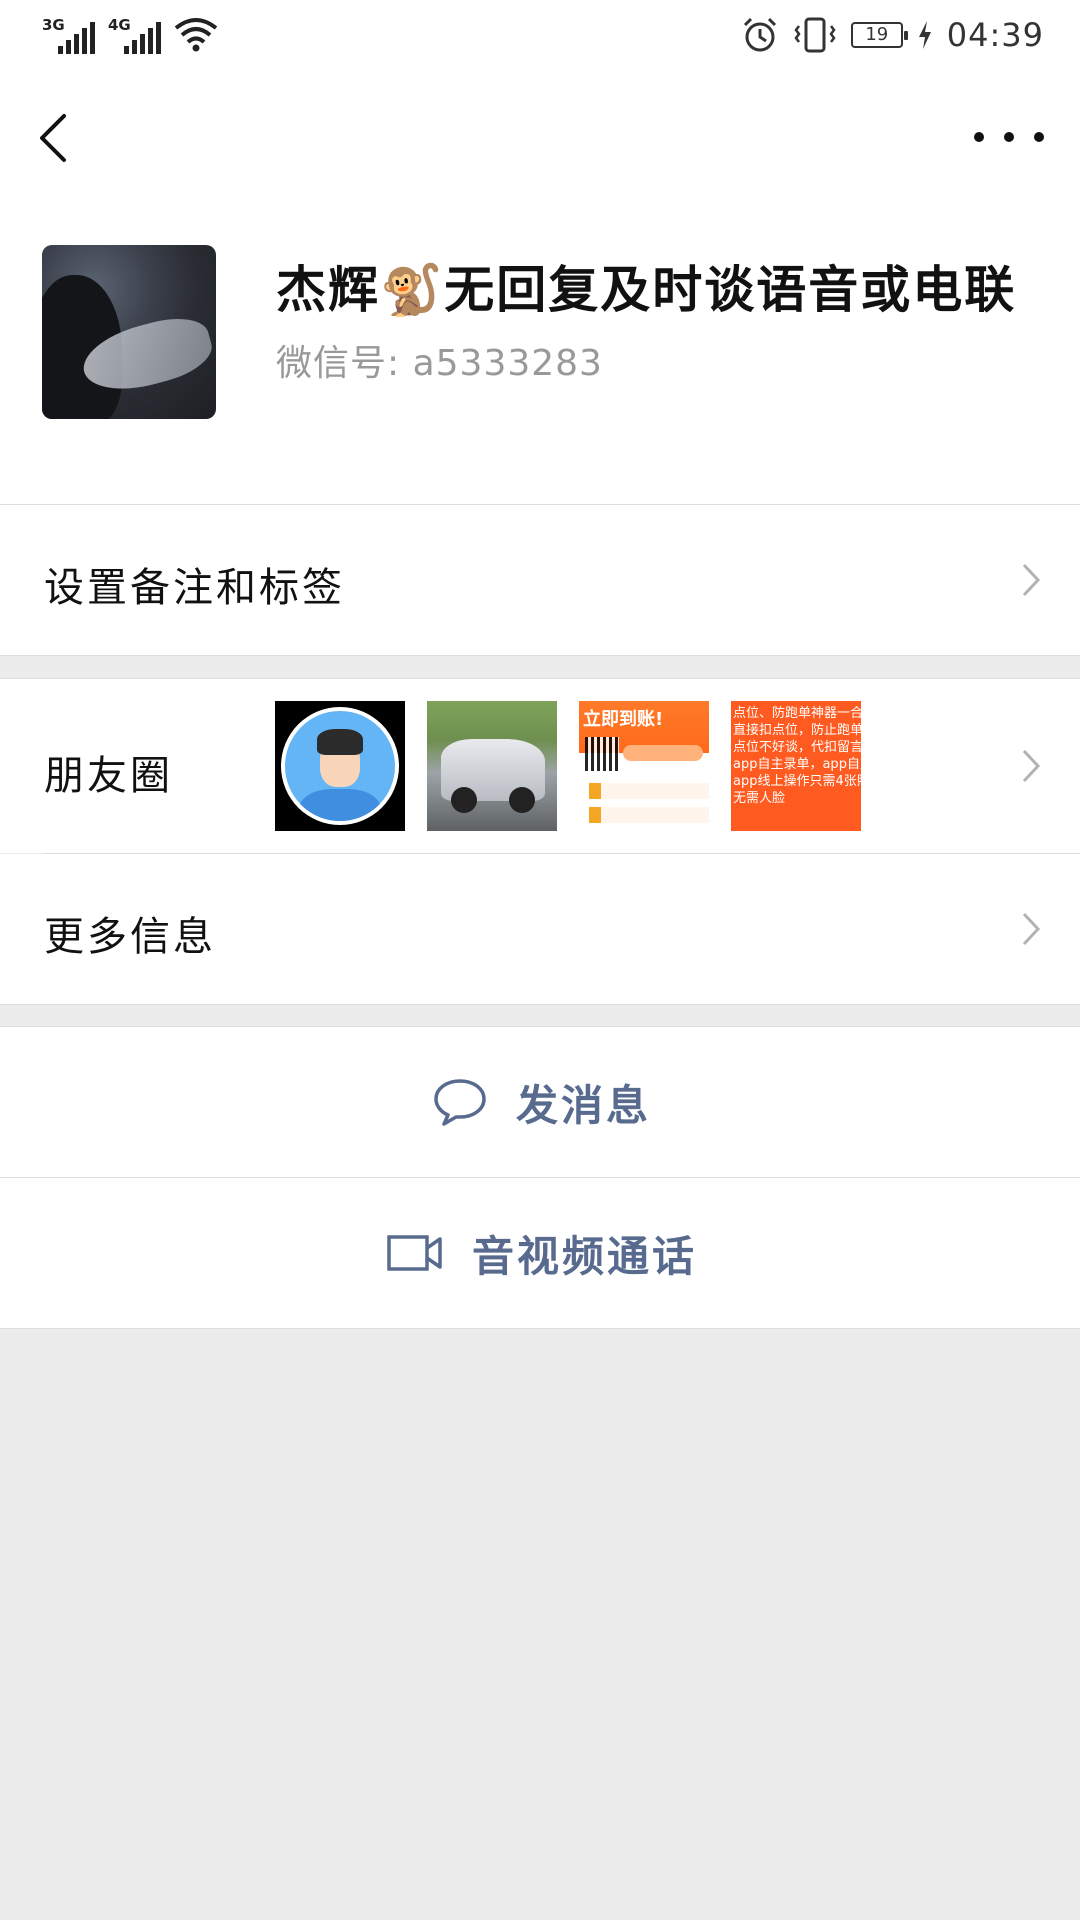  I want to click on alarm-icon, so click(759, 34).